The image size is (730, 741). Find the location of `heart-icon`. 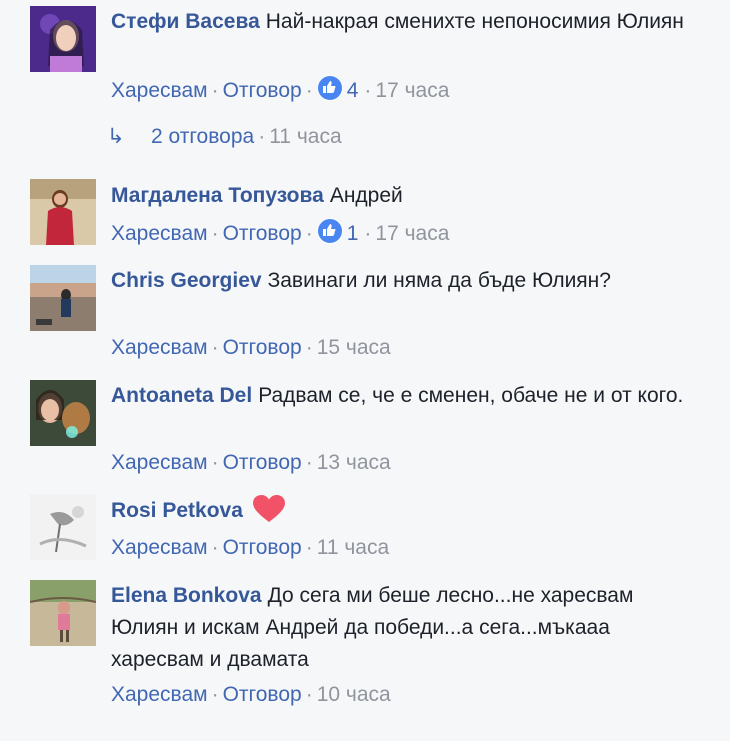

heart-icon is located at coordinates (268, 514).